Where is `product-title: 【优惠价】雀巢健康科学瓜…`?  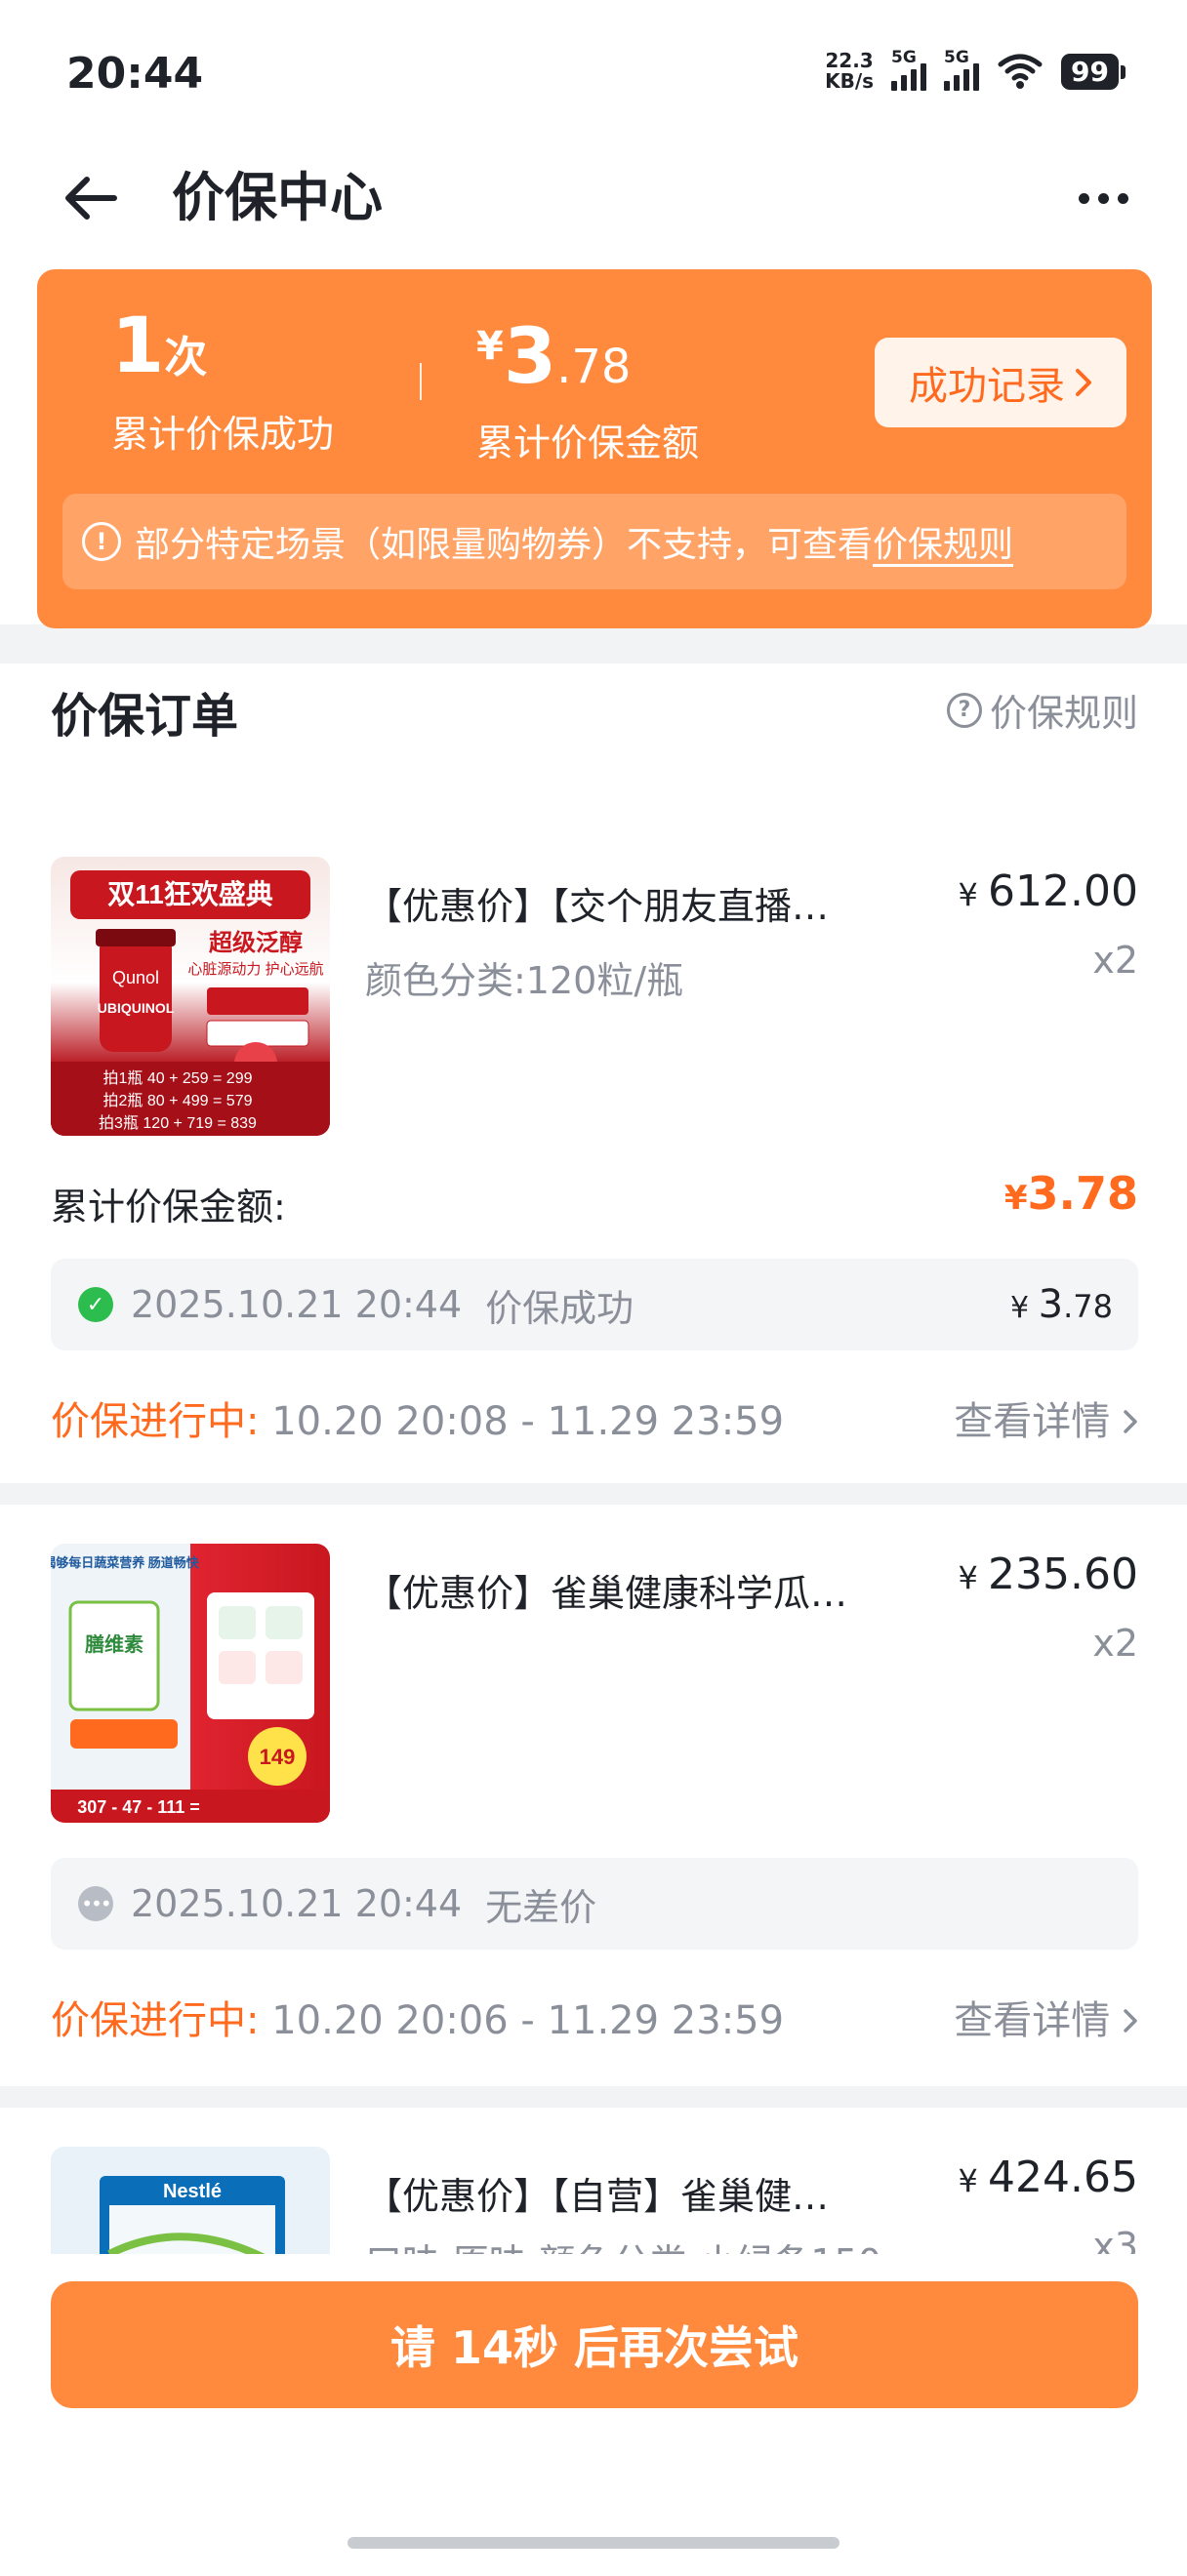
product-title: 【优惠价】雀巢健康科学瓜… is located at coordinates (606, 1590).